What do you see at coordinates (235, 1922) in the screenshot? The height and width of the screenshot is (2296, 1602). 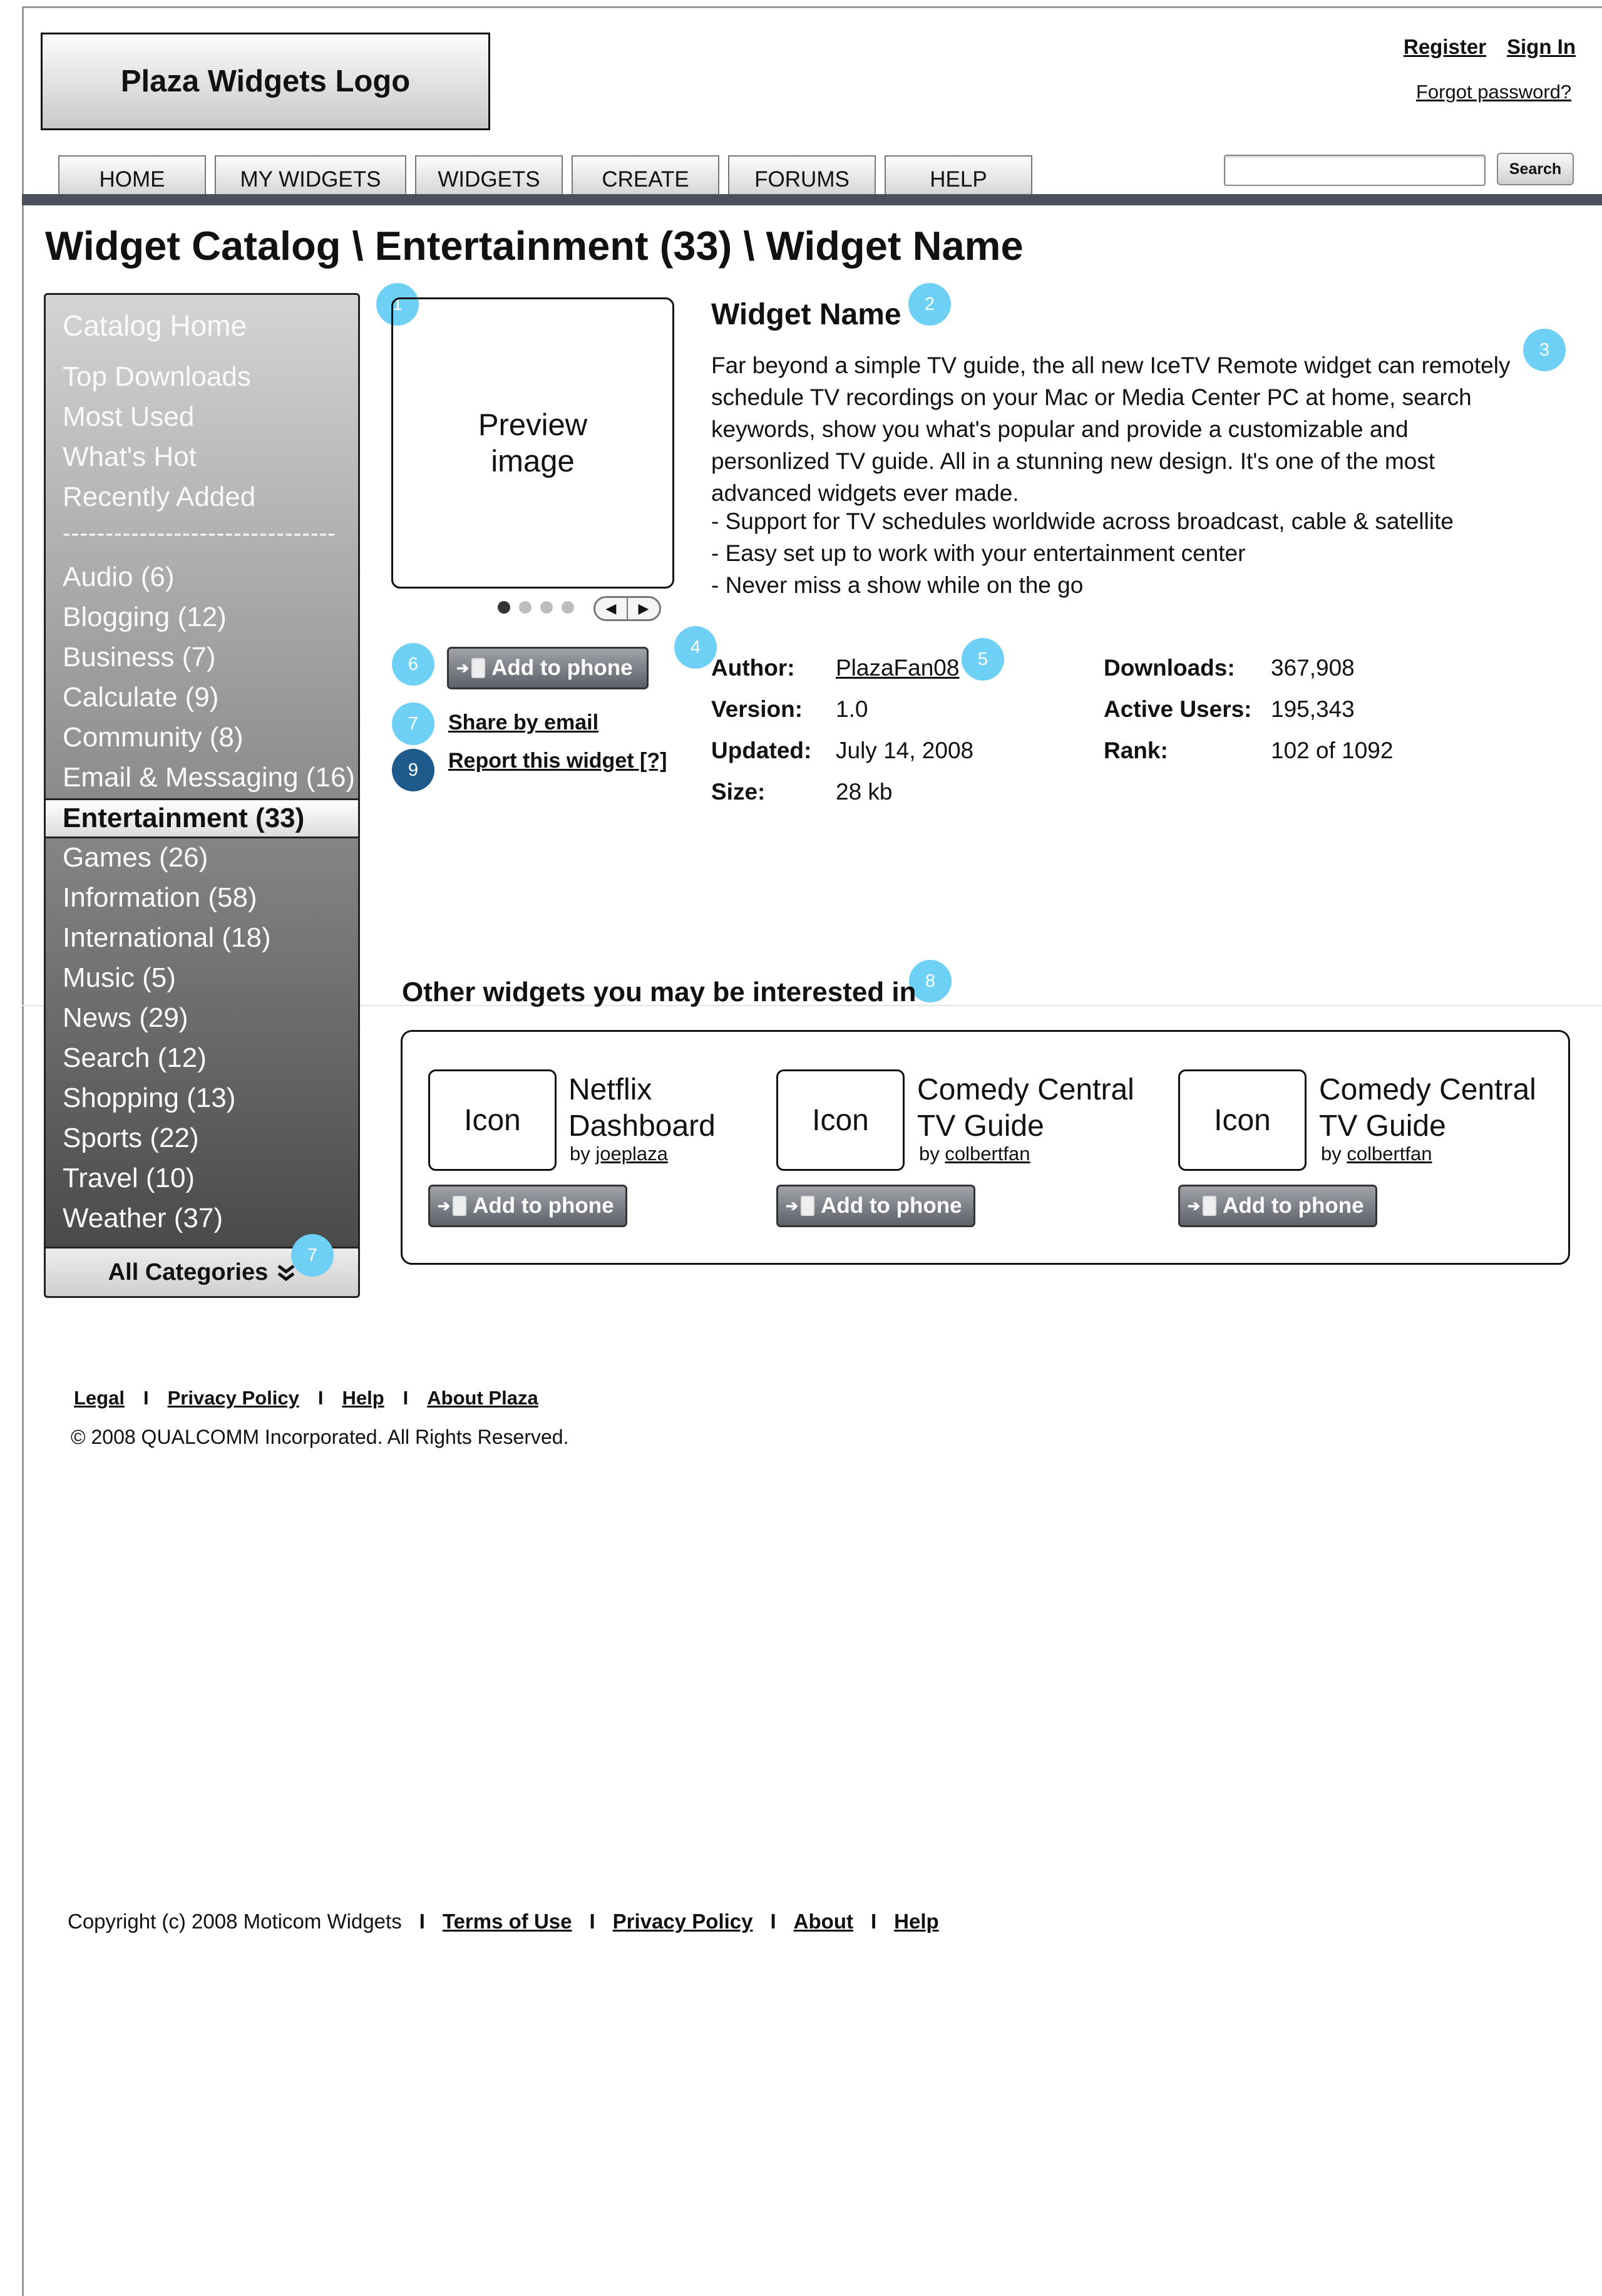 I see `bottom-copyright: Copyright (c) 2008 Moticom Widgets` at bounding box center [235, 1922].